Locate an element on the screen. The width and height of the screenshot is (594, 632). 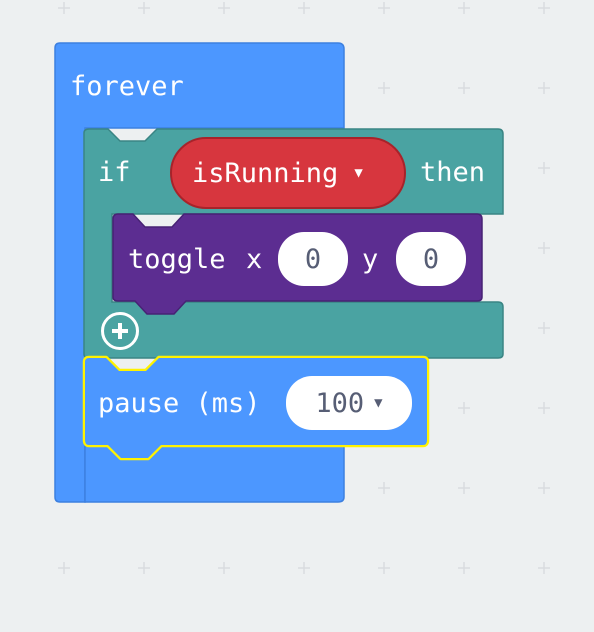
condition-variable-dropdown: isRunning ▼ is located at coordinates (288, 173).